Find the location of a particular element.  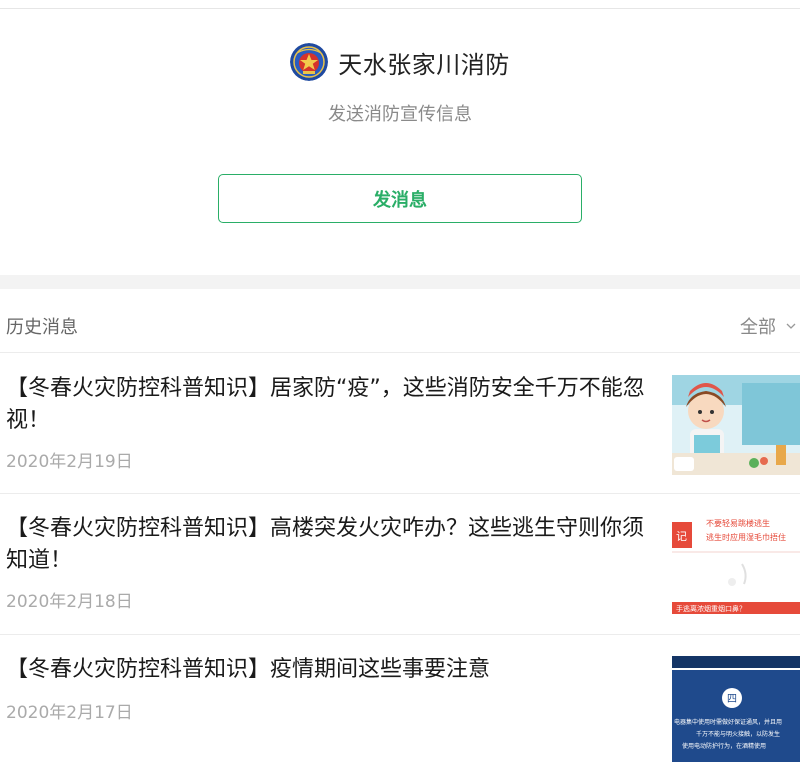

thumb-caption-3: 手逃离浓烟重烟口鼻？ is located at coordinates (711, 608).